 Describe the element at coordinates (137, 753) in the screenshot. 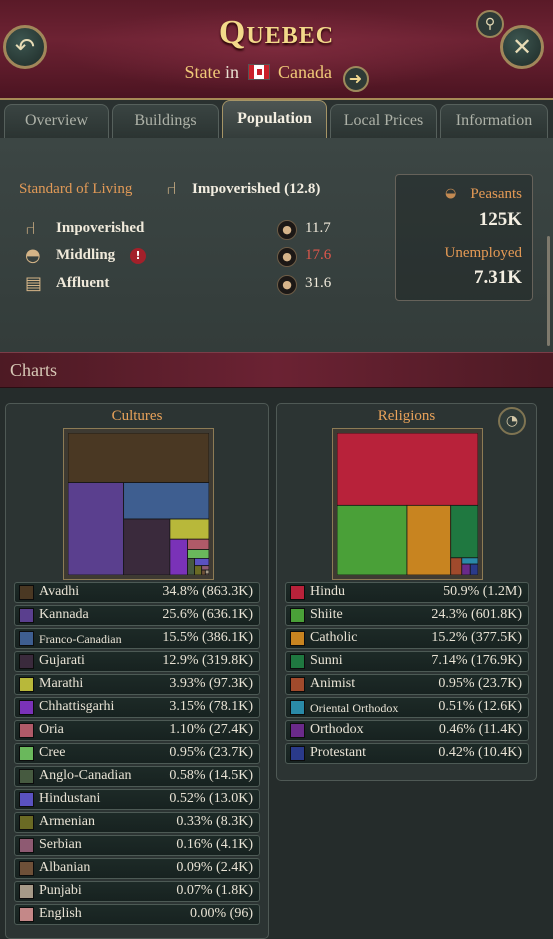

I see `legend-row-cree: Cree 0.95% (23.7K)` at that location.